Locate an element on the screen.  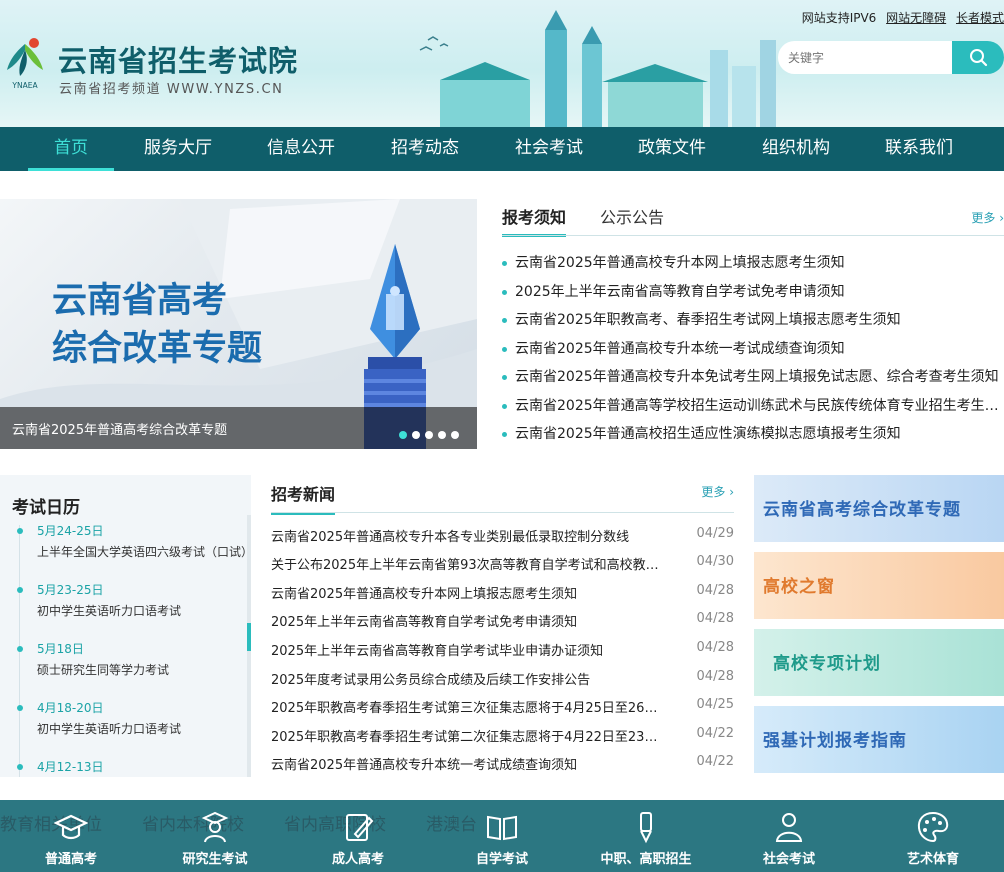
news-text: 2025年上半年云南省高等教育自学考试免考申请须知 is located at coordinates (424, 622).